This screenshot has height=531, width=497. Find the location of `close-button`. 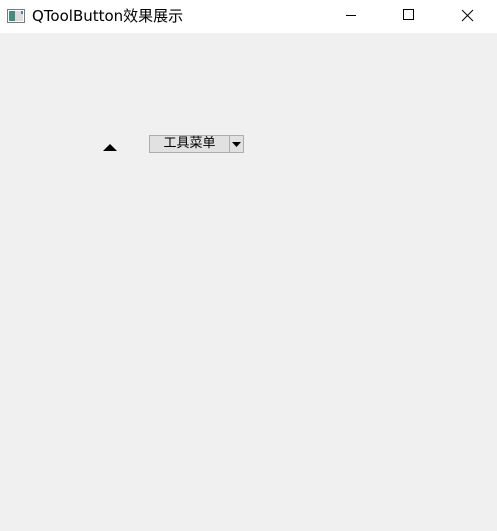

close-button is located at coordinates (468, 15).